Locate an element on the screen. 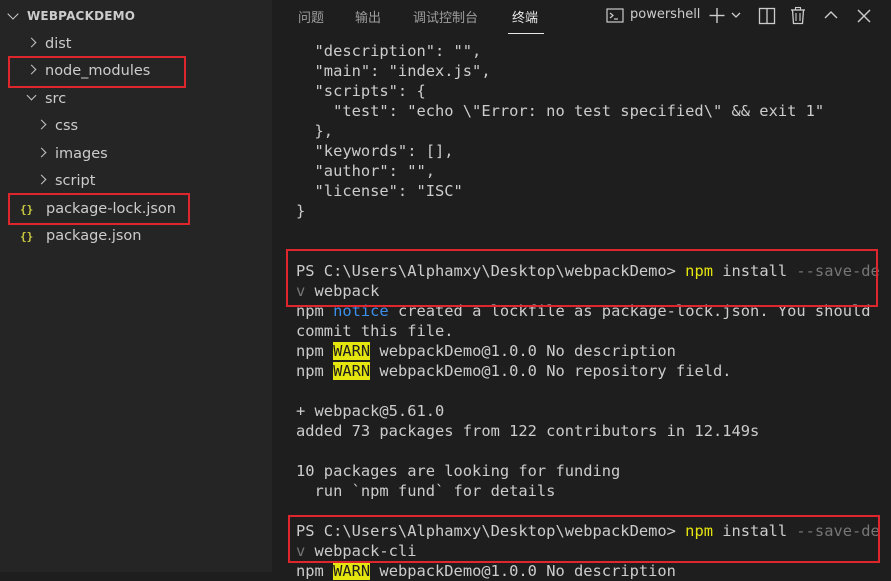  tree-item-label: script is located at coordinates (75, 181).